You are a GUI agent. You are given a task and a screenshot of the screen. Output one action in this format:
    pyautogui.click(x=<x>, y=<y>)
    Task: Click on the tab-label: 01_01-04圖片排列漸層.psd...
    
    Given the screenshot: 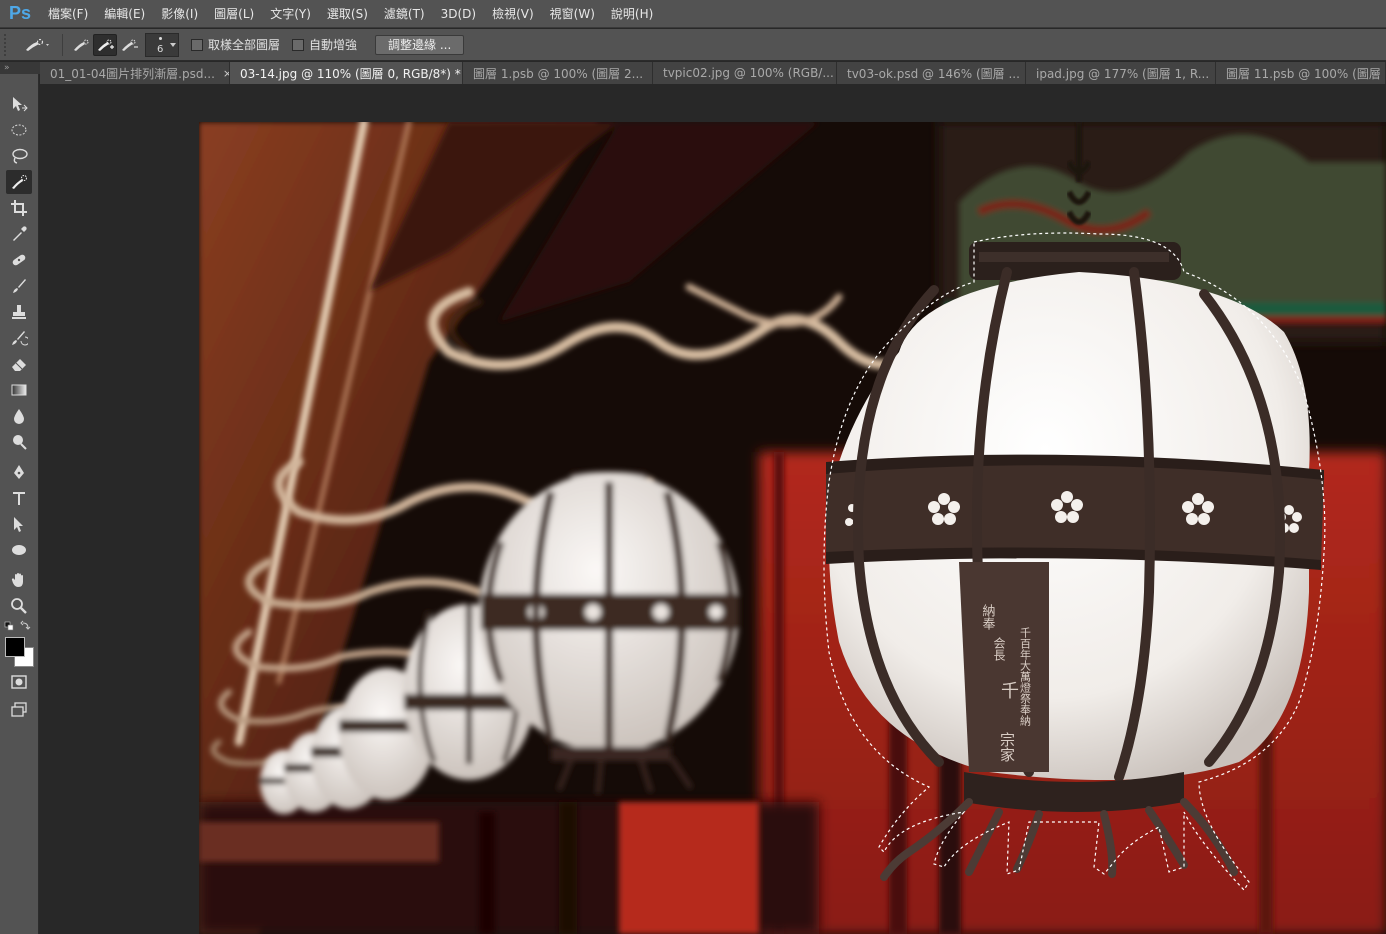 What is the action you would take?
    pyautogui.click(x=132, y=73)
    